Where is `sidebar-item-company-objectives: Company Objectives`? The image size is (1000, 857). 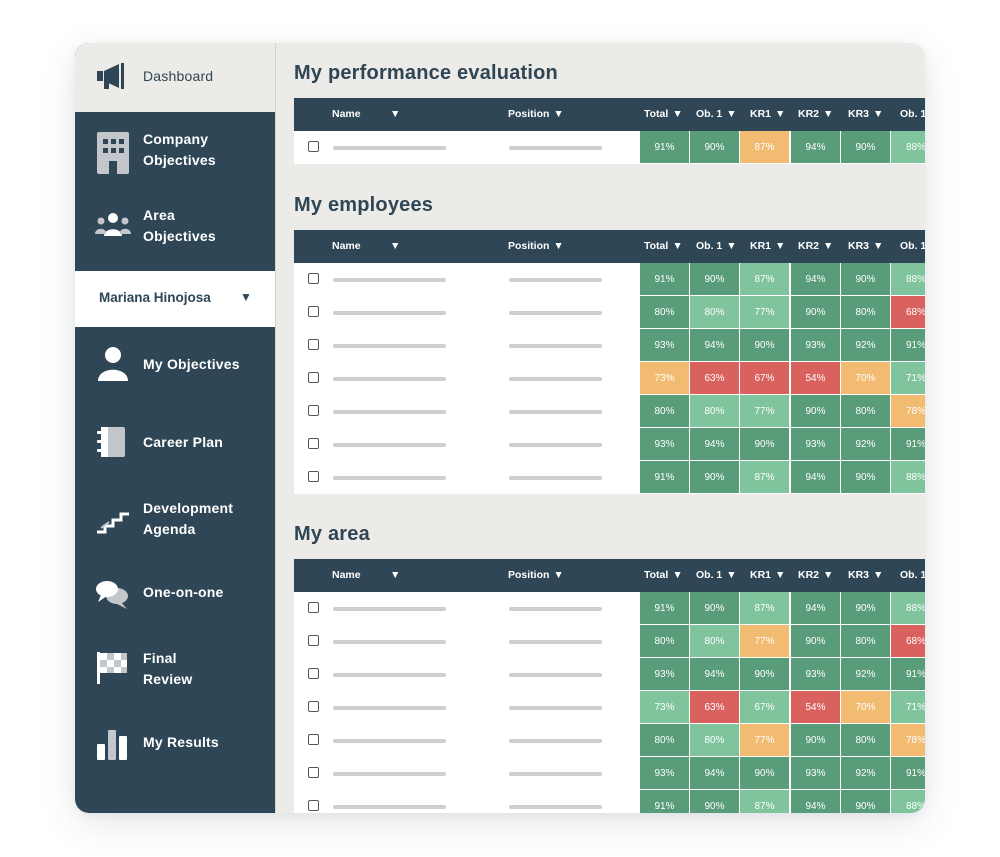 sidebar-item-company-objectives: Company Objectives is located at coordinates (175, 158).